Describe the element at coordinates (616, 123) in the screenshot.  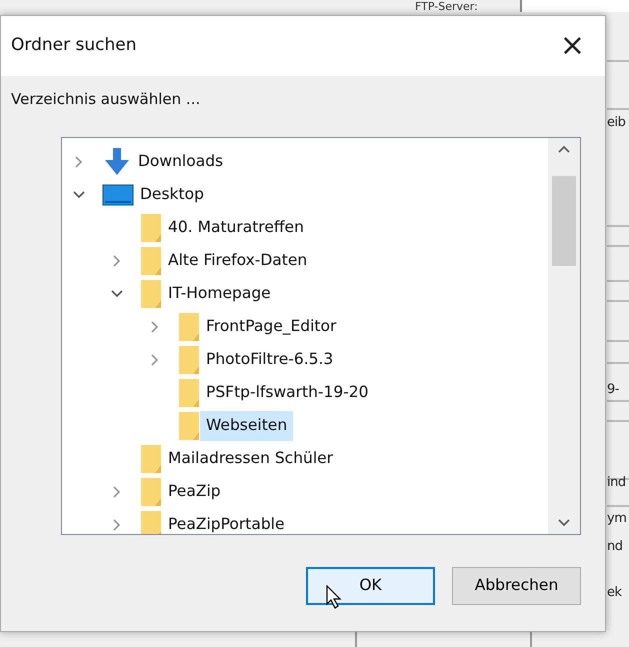
I see `partial-text: eib` at that location.